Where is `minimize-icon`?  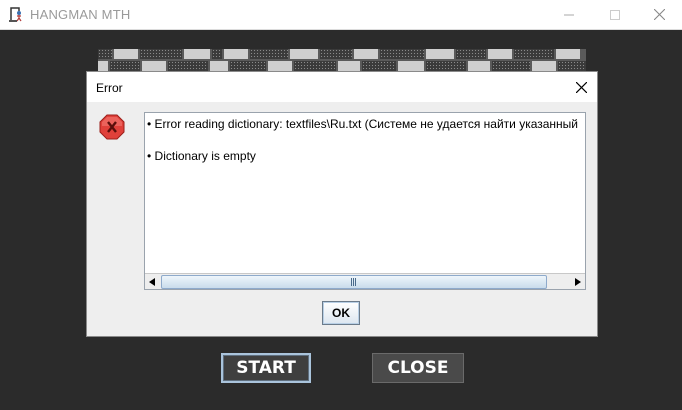 minimize-icon is located at coordinates (569, 14).